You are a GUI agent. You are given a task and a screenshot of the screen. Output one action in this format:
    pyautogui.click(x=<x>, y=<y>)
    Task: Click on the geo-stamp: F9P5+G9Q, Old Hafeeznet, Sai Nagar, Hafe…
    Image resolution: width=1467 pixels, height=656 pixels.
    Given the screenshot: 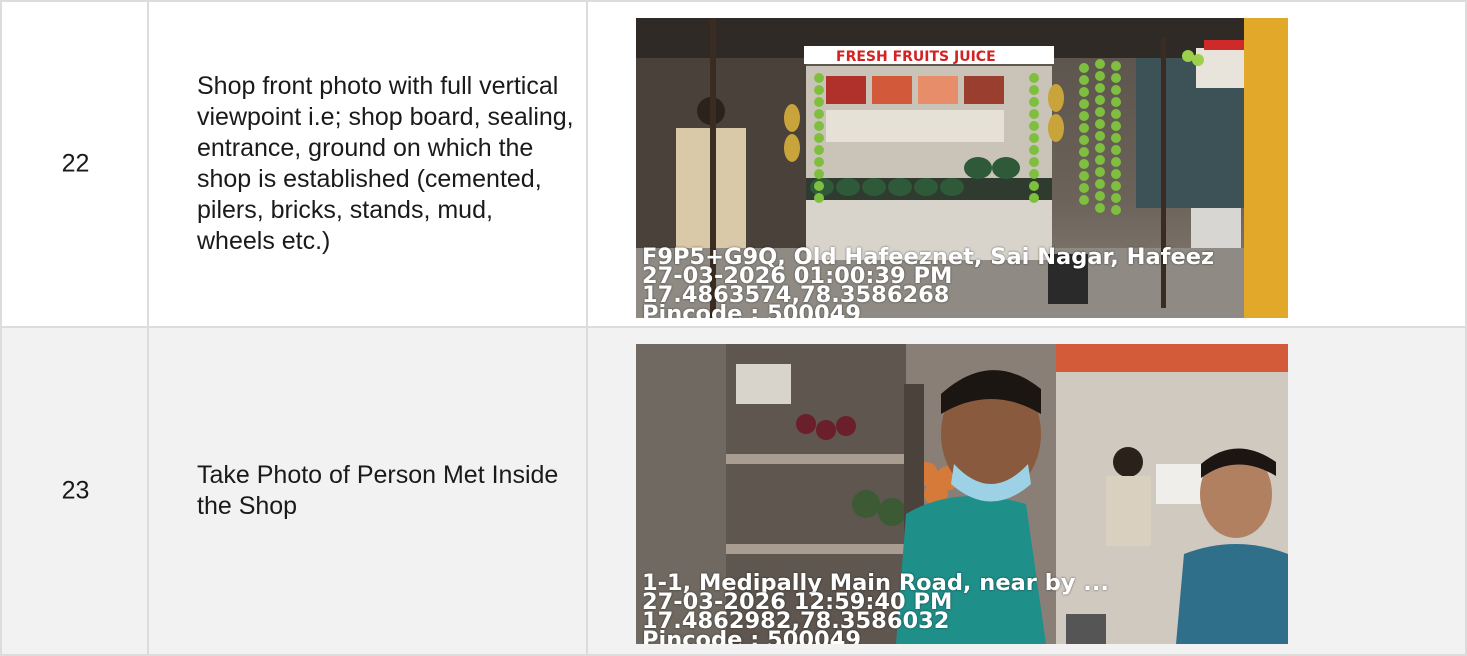 What is the action you would take?
    pyautogui.click(x=965, y=282)
    